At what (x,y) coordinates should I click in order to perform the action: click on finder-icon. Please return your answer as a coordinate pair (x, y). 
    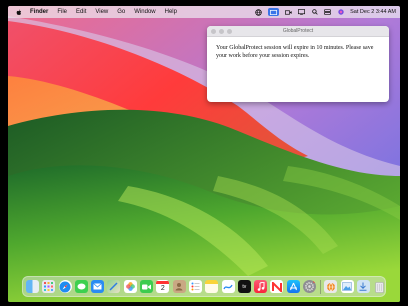
    Looking at the image, I should click on (32, 286).